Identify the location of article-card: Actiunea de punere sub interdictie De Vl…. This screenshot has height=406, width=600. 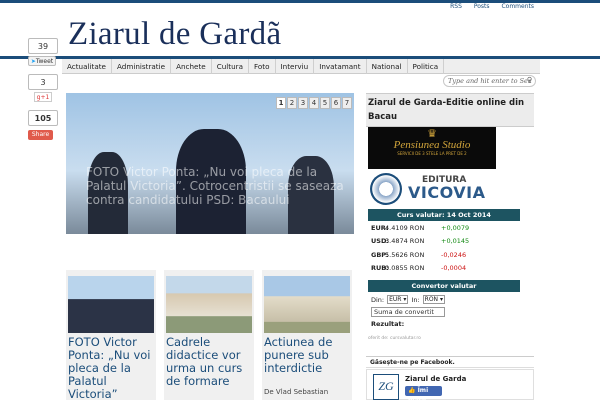
(307, 335).